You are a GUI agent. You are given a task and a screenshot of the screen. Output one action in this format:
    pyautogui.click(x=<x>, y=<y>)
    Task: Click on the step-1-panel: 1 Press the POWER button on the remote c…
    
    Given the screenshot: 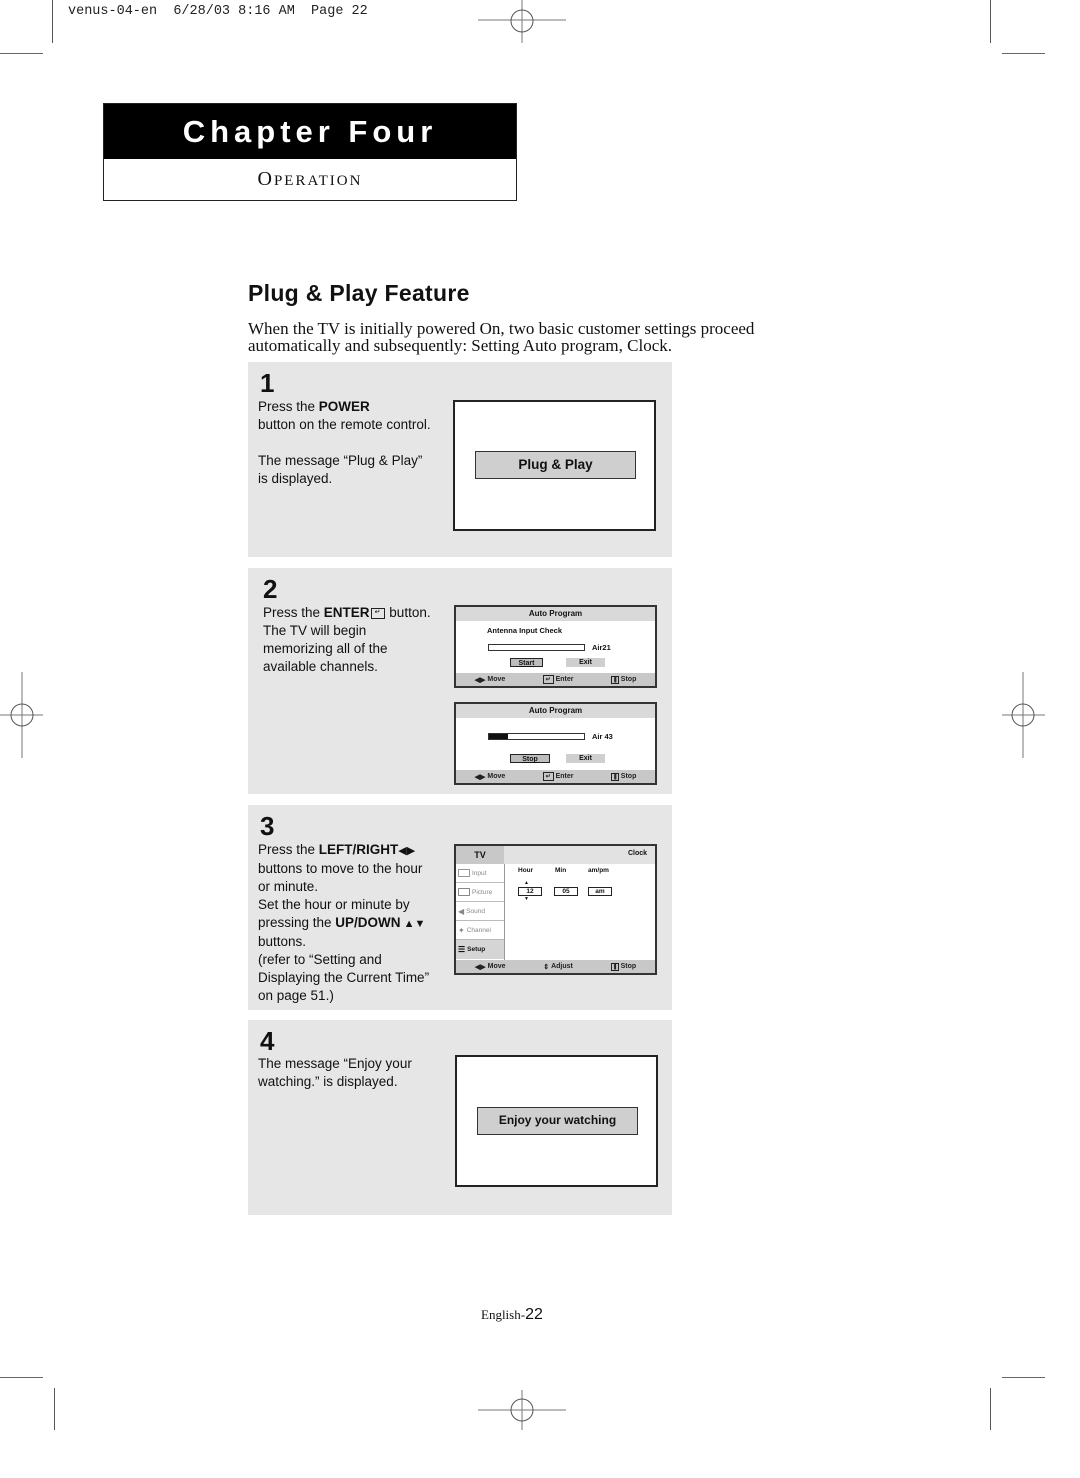 What is the action you would take?
    pyautogui.click(x=460, y=459)
    